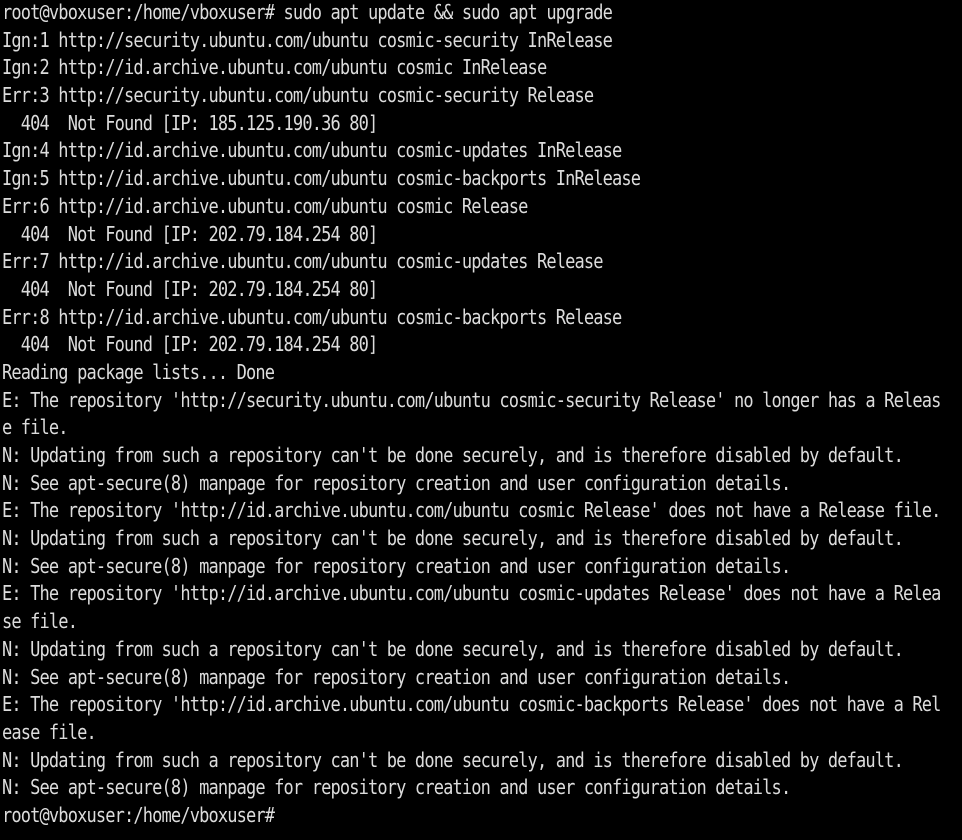  What do you see at coordinates (471, 817) in the screenshot?
I see `shell-prompt: root@vboxuser:/home/vboxuser#` at bounding box center [471, 817].